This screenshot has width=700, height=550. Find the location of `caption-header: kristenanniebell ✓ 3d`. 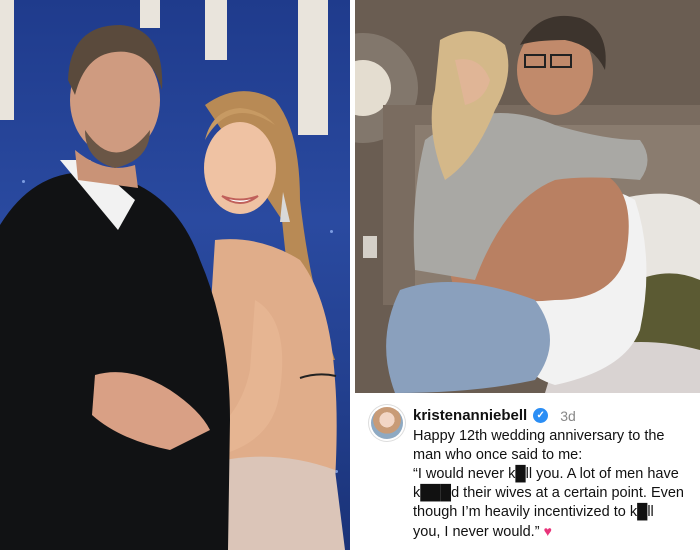

caption-header: kristenanniebell ✓ 3d is located at coordinates (494, 415).